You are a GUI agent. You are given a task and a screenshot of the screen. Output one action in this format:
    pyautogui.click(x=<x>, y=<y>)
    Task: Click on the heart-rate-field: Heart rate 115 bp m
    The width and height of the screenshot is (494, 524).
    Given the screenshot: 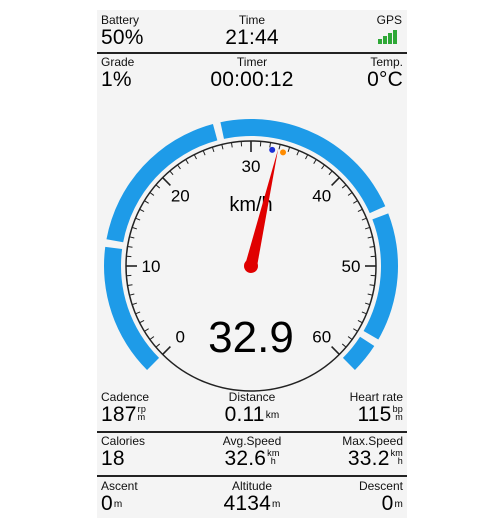 What is the action you would take?
    pyautogui.click(x=376, y=408)
    